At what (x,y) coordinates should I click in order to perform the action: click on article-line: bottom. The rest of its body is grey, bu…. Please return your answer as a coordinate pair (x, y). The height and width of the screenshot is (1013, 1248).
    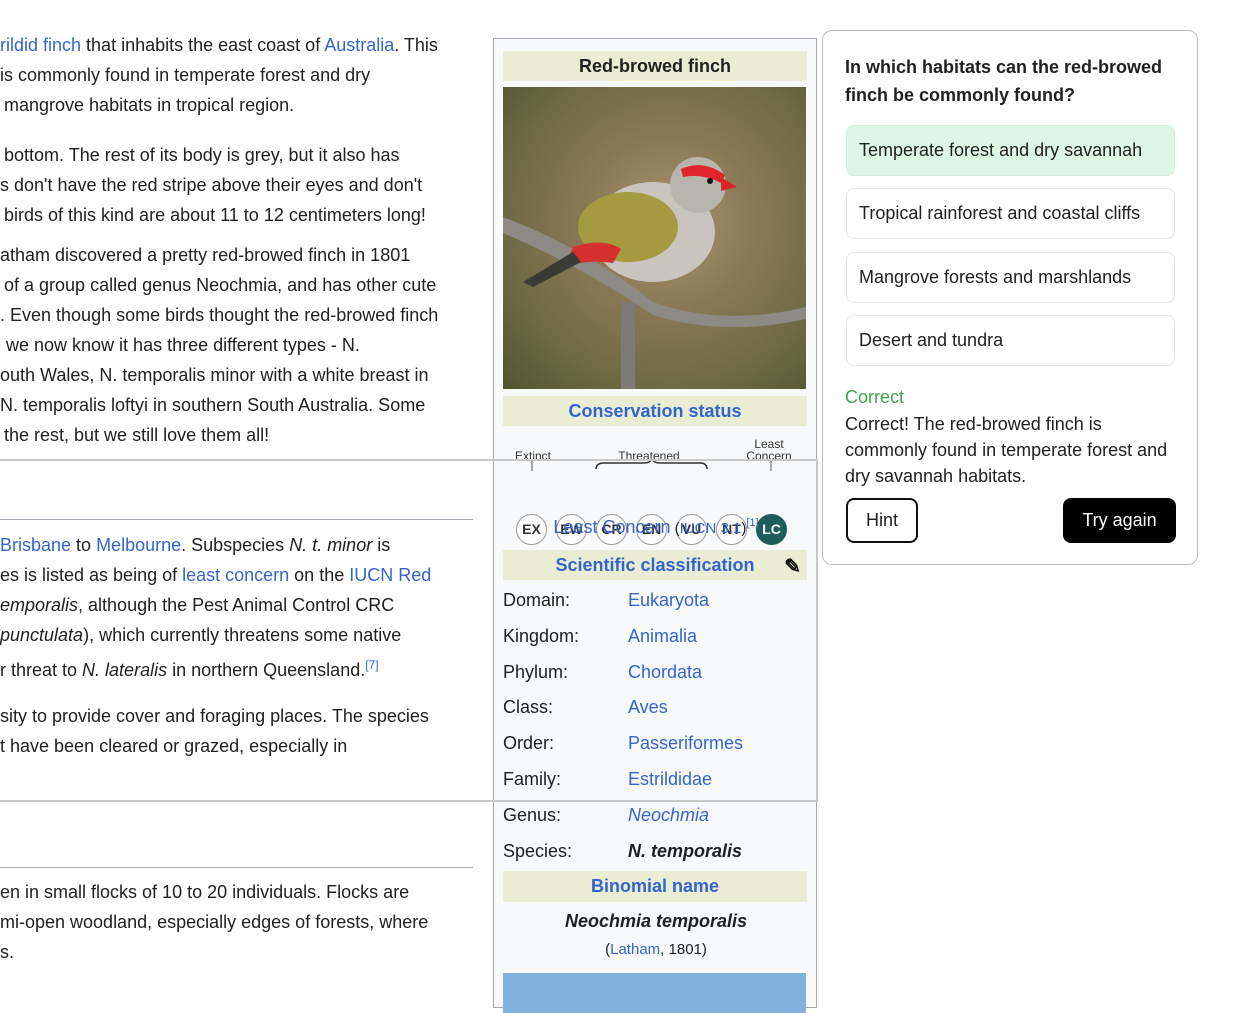
    Looking at the image, I should click on (202, 155).